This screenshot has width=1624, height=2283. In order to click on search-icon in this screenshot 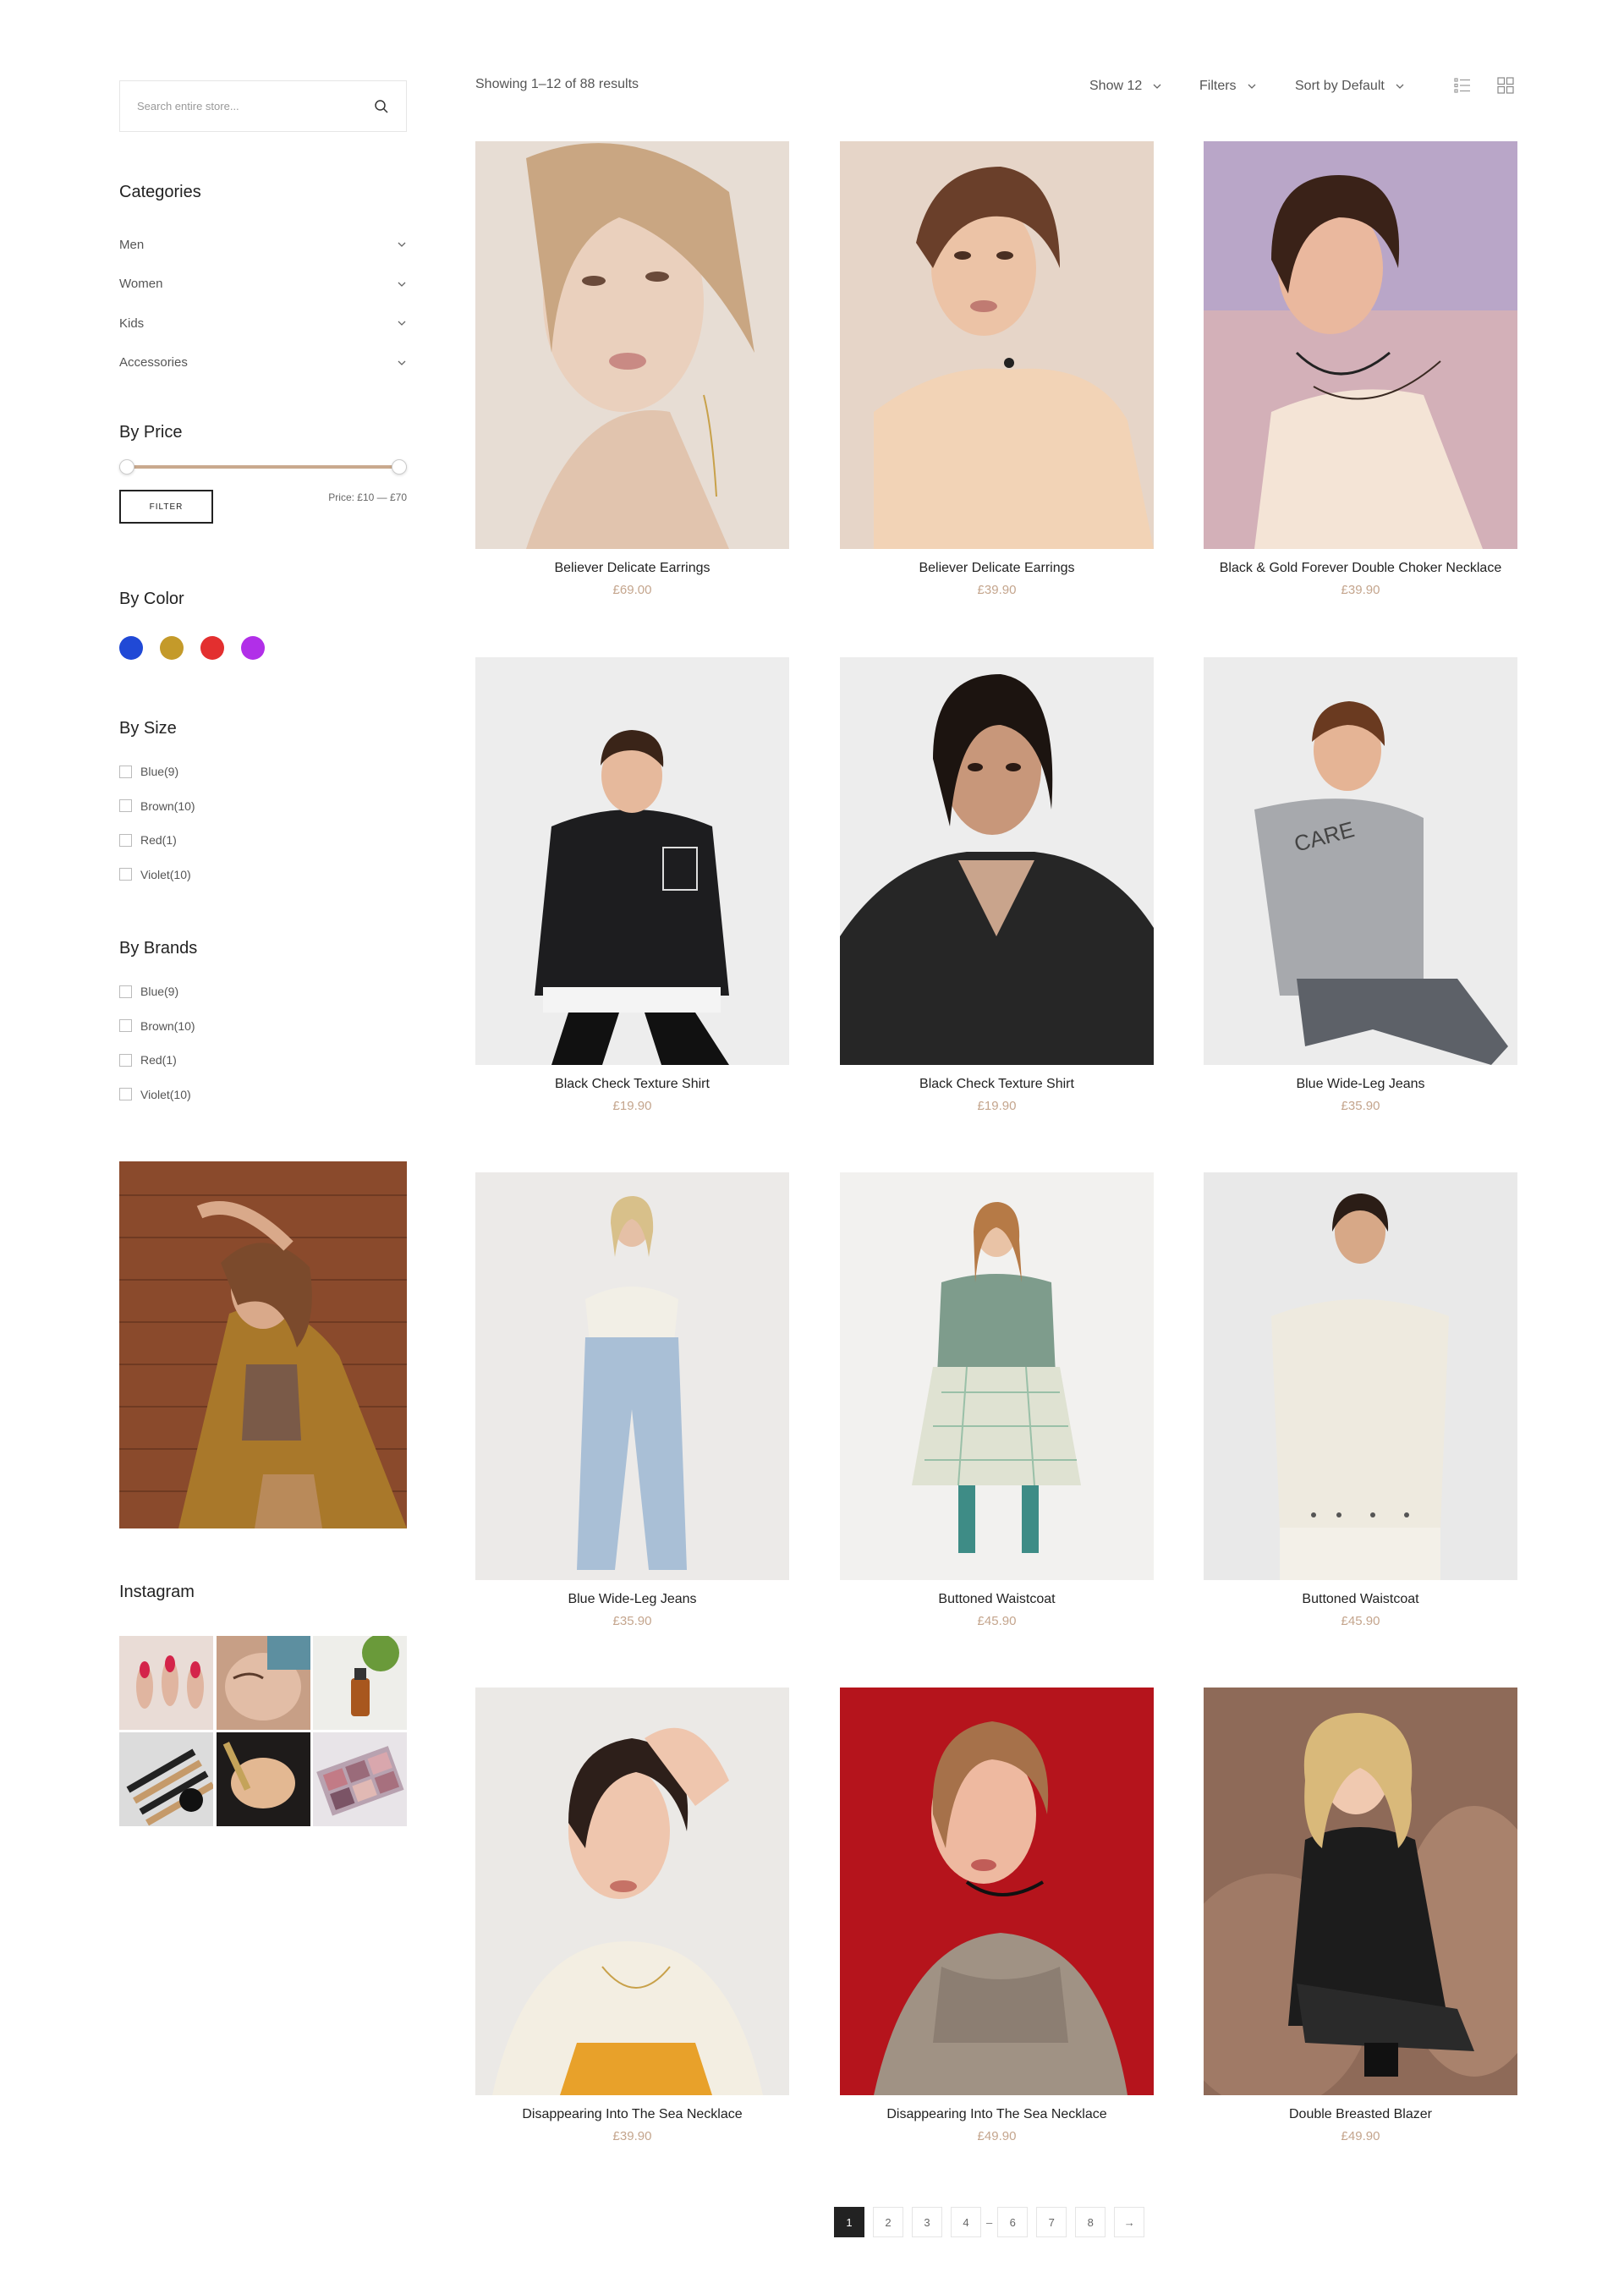, I will do `click(382, 106)`.